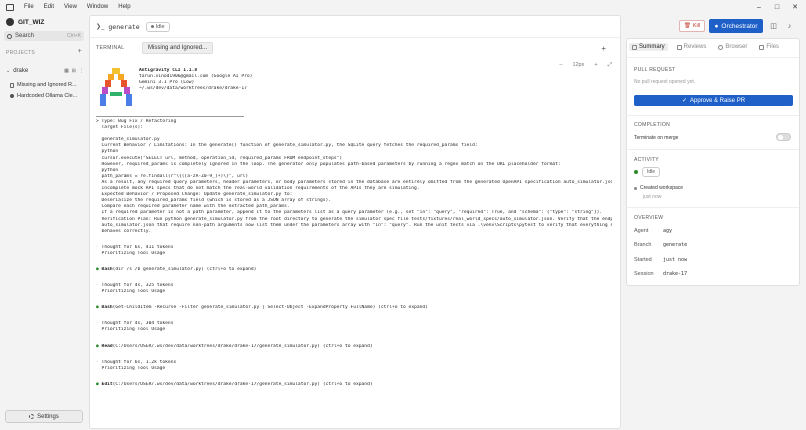 The width and height of the screenshot is (806, 430). What do you see at coordinates (732, 47) in the screenshot?
I see `tab-browser: Browser` at bounding box center [732, 47].